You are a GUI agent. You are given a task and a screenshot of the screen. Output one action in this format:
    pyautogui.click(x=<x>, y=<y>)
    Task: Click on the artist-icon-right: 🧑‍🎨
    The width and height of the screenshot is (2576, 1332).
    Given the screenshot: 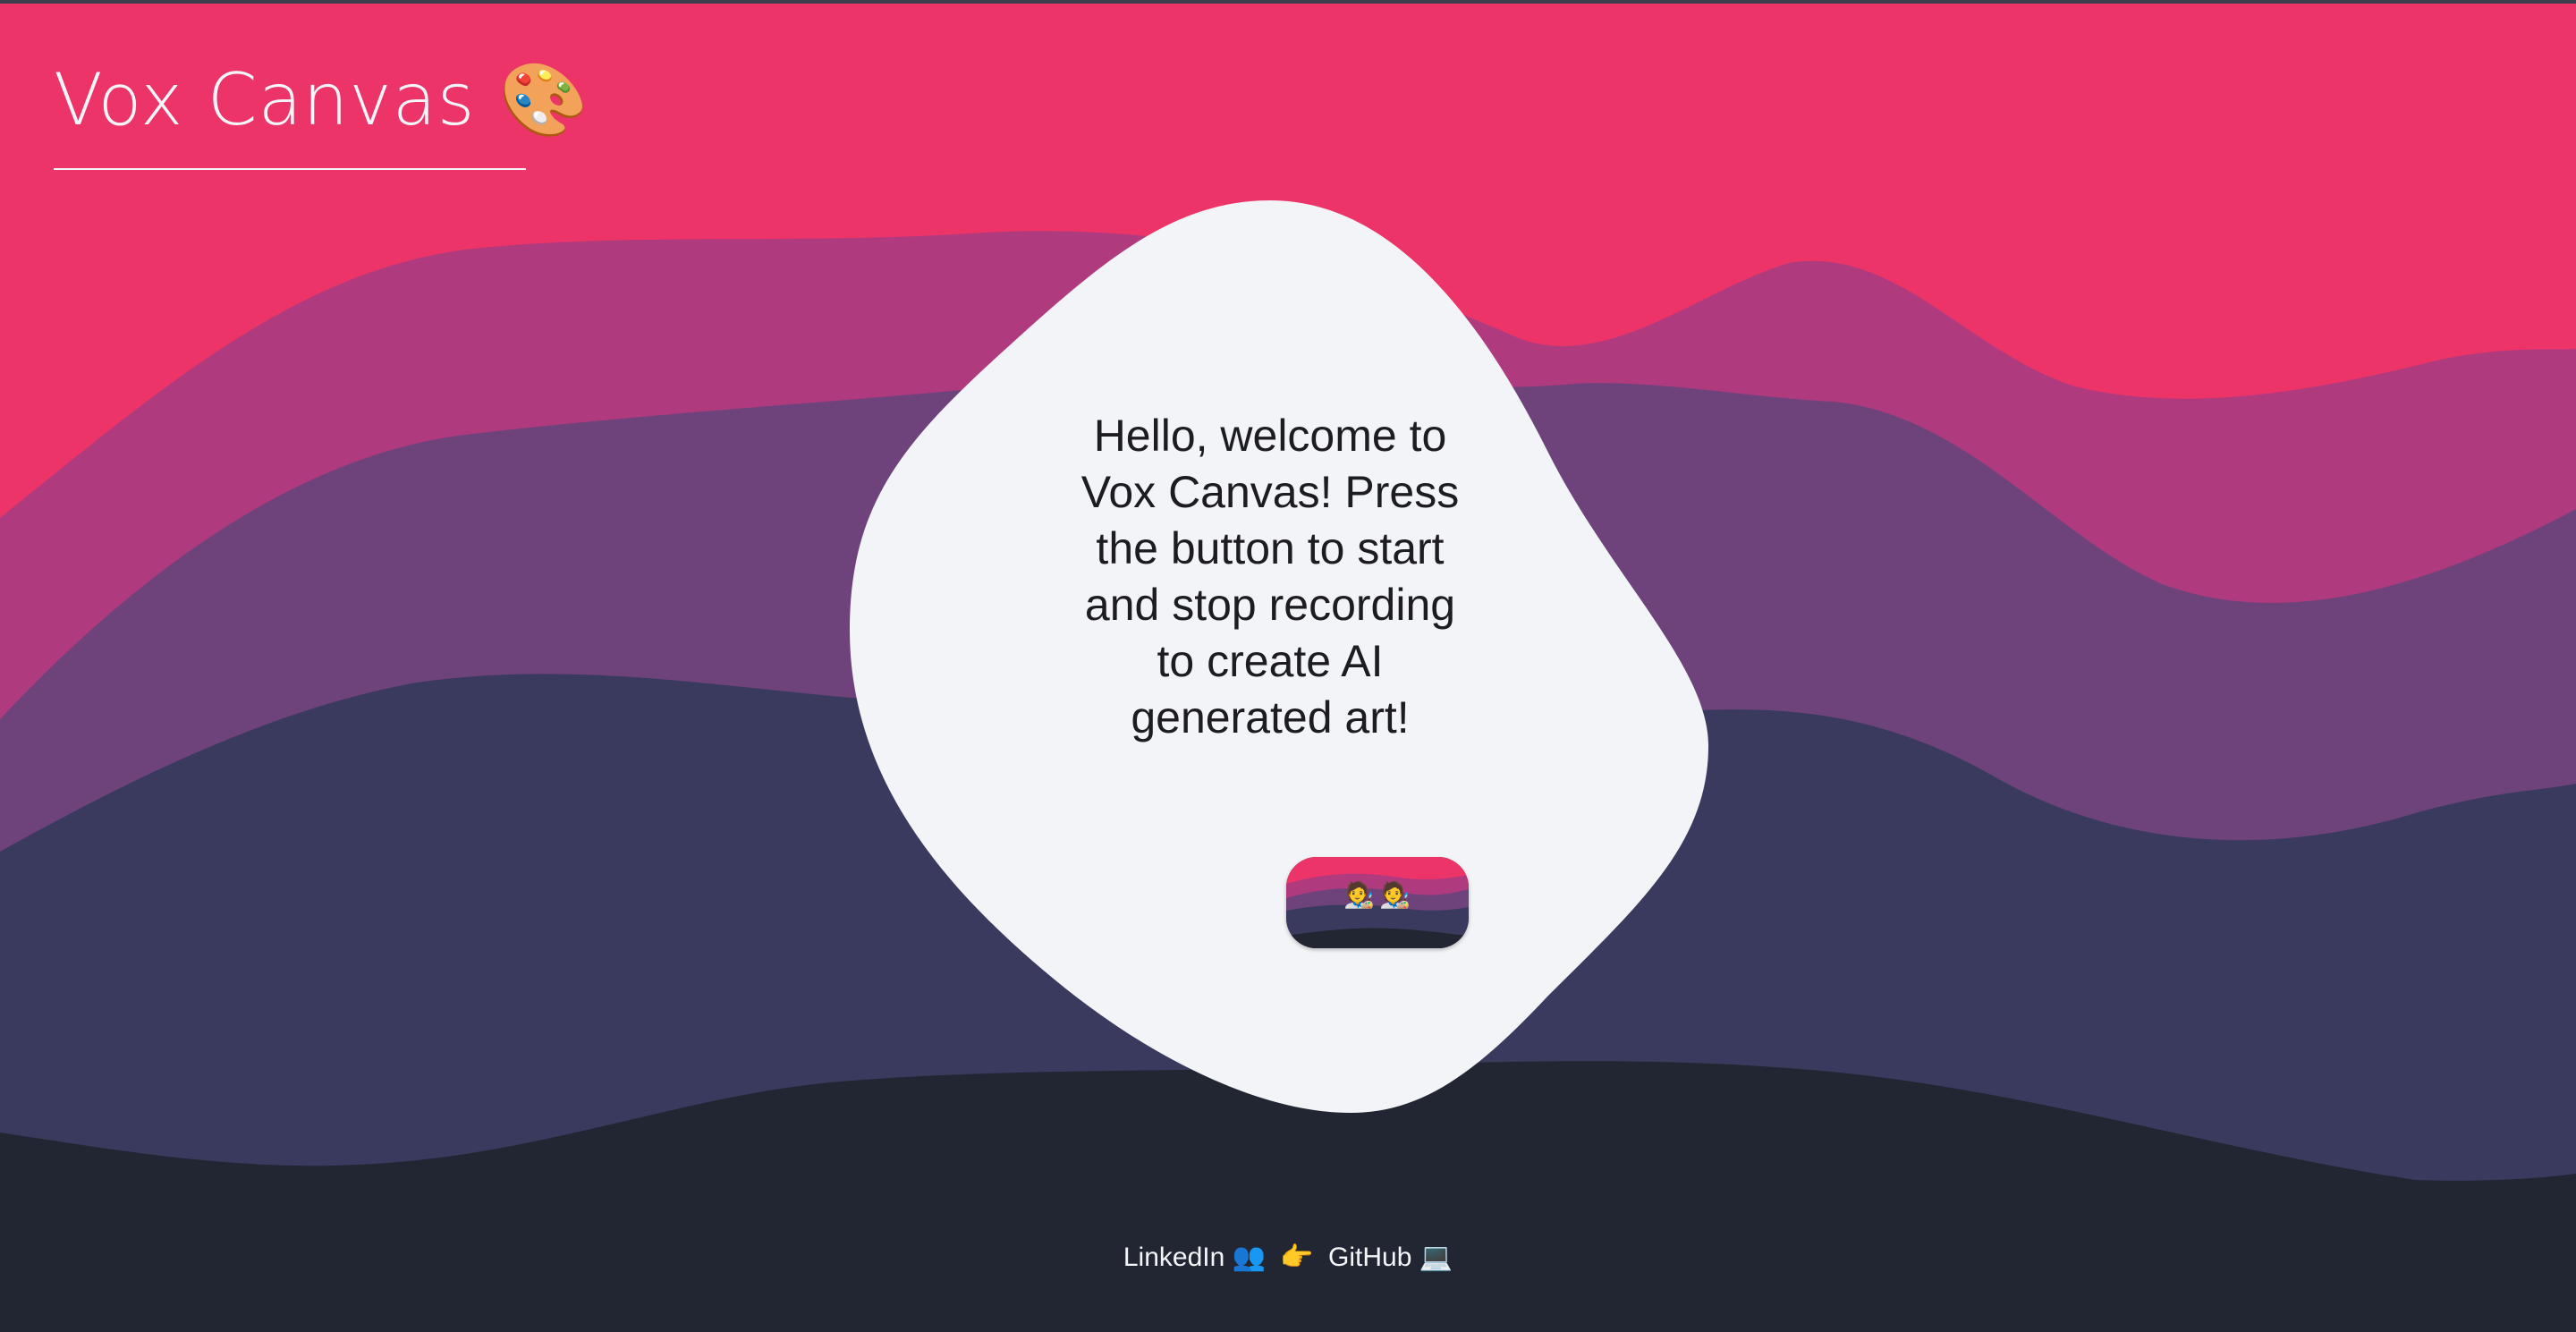 What is the action you would take?
    pyautogui.click(x=1395, y=895)
    